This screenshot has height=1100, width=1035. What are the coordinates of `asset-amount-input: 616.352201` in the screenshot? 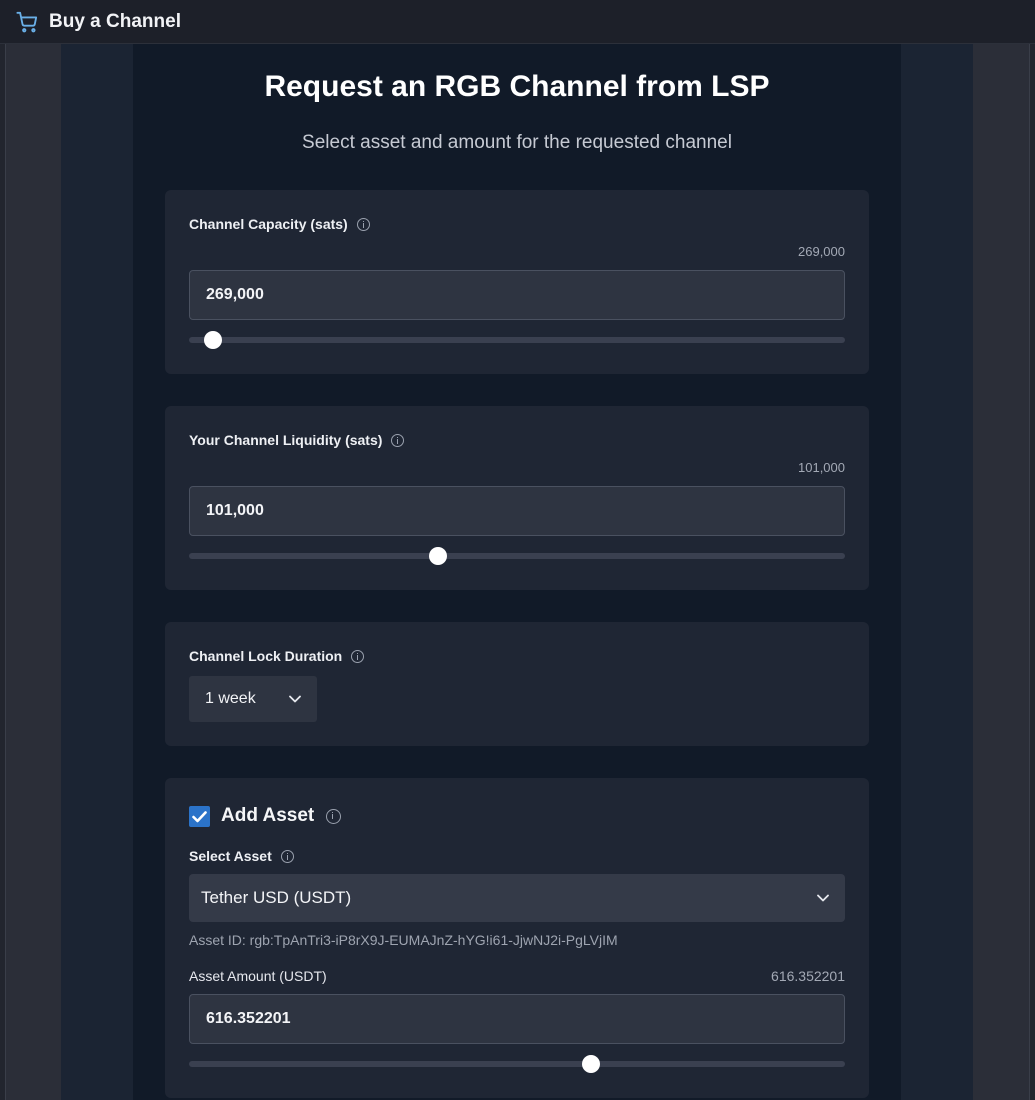 It's located at (517, 1019).